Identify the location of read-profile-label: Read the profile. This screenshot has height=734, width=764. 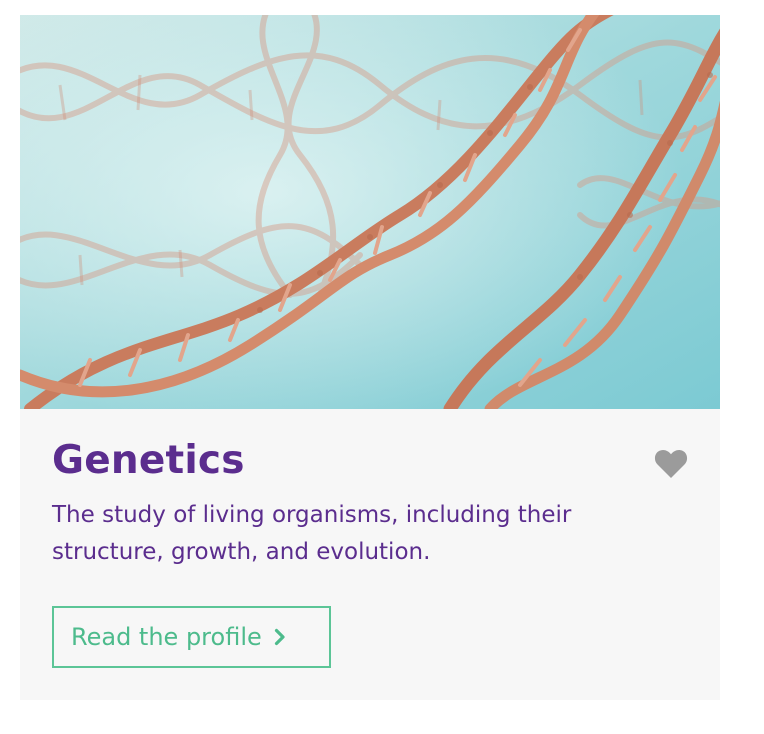
(166, 637).